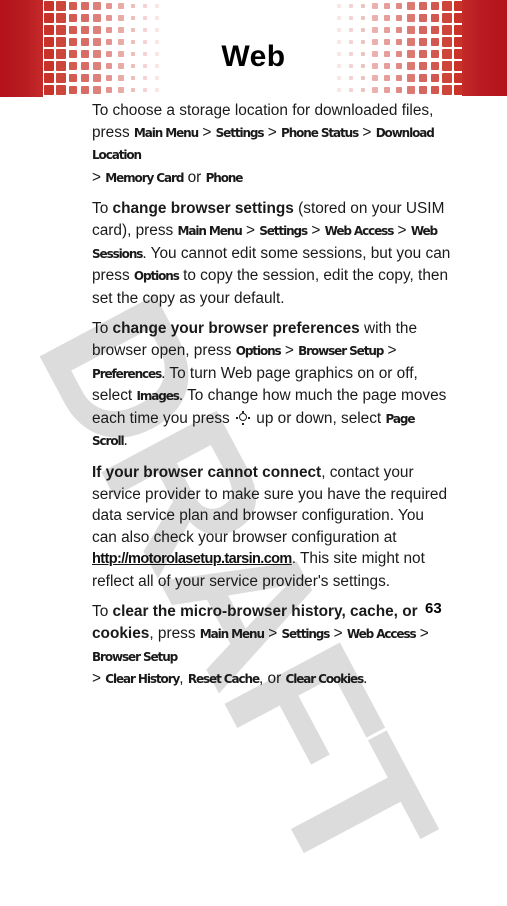  What do you see at coordinates (144, 177) in the screenshot?
I see `key-memory-card: Memory Card` at bounding box center [144, 177].